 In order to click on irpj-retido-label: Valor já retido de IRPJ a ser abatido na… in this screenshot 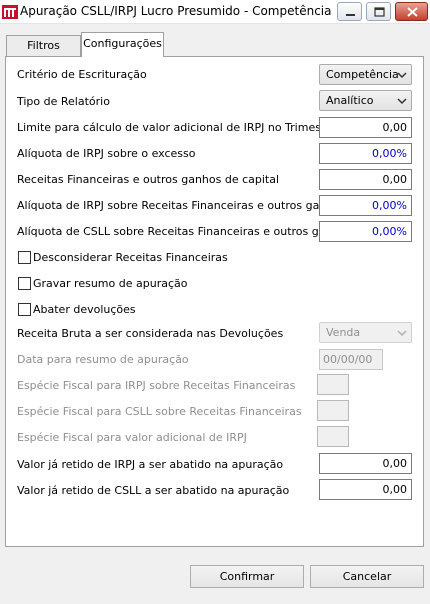, I will do `click(150, 464)`.